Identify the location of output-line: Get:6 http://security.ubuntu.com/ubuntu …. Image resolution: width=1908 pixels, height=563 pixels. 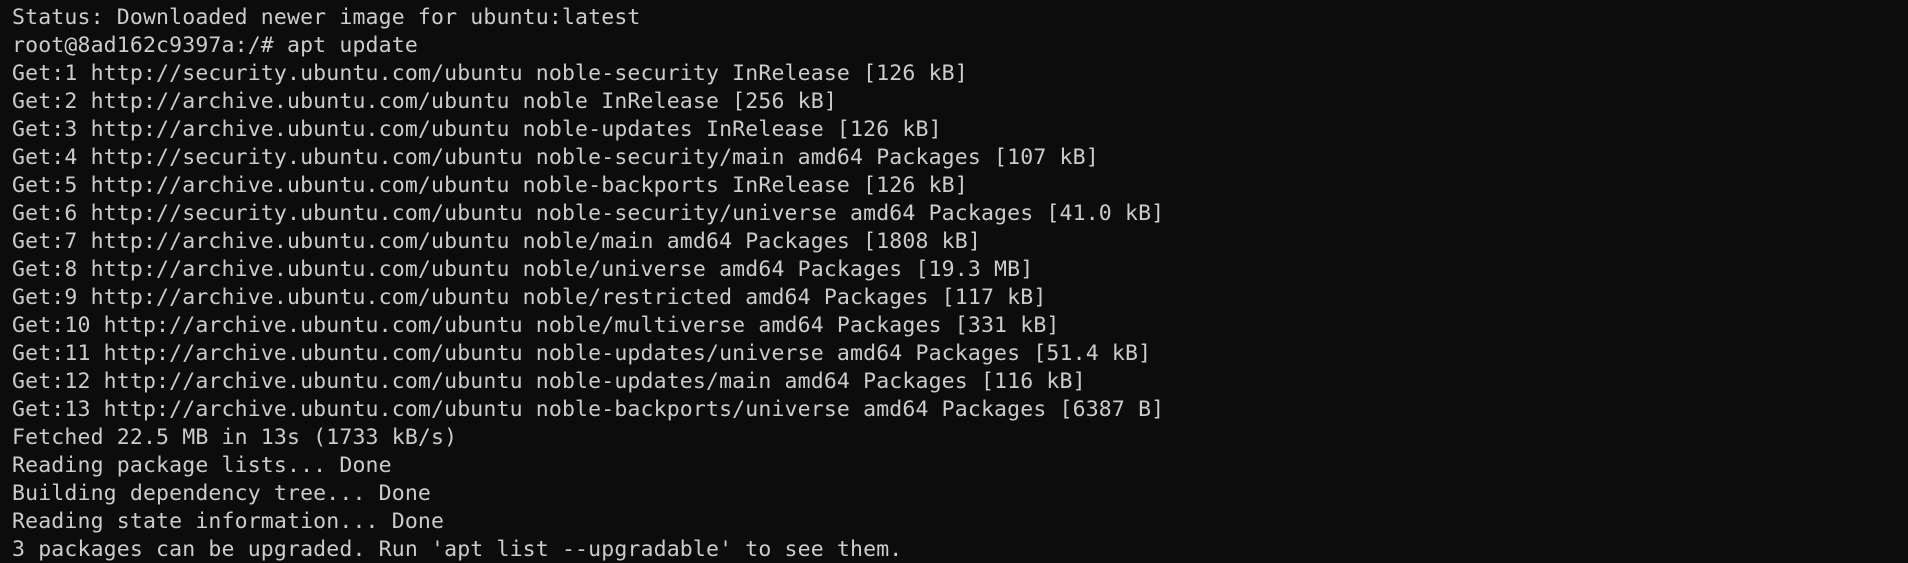
(588, 213).